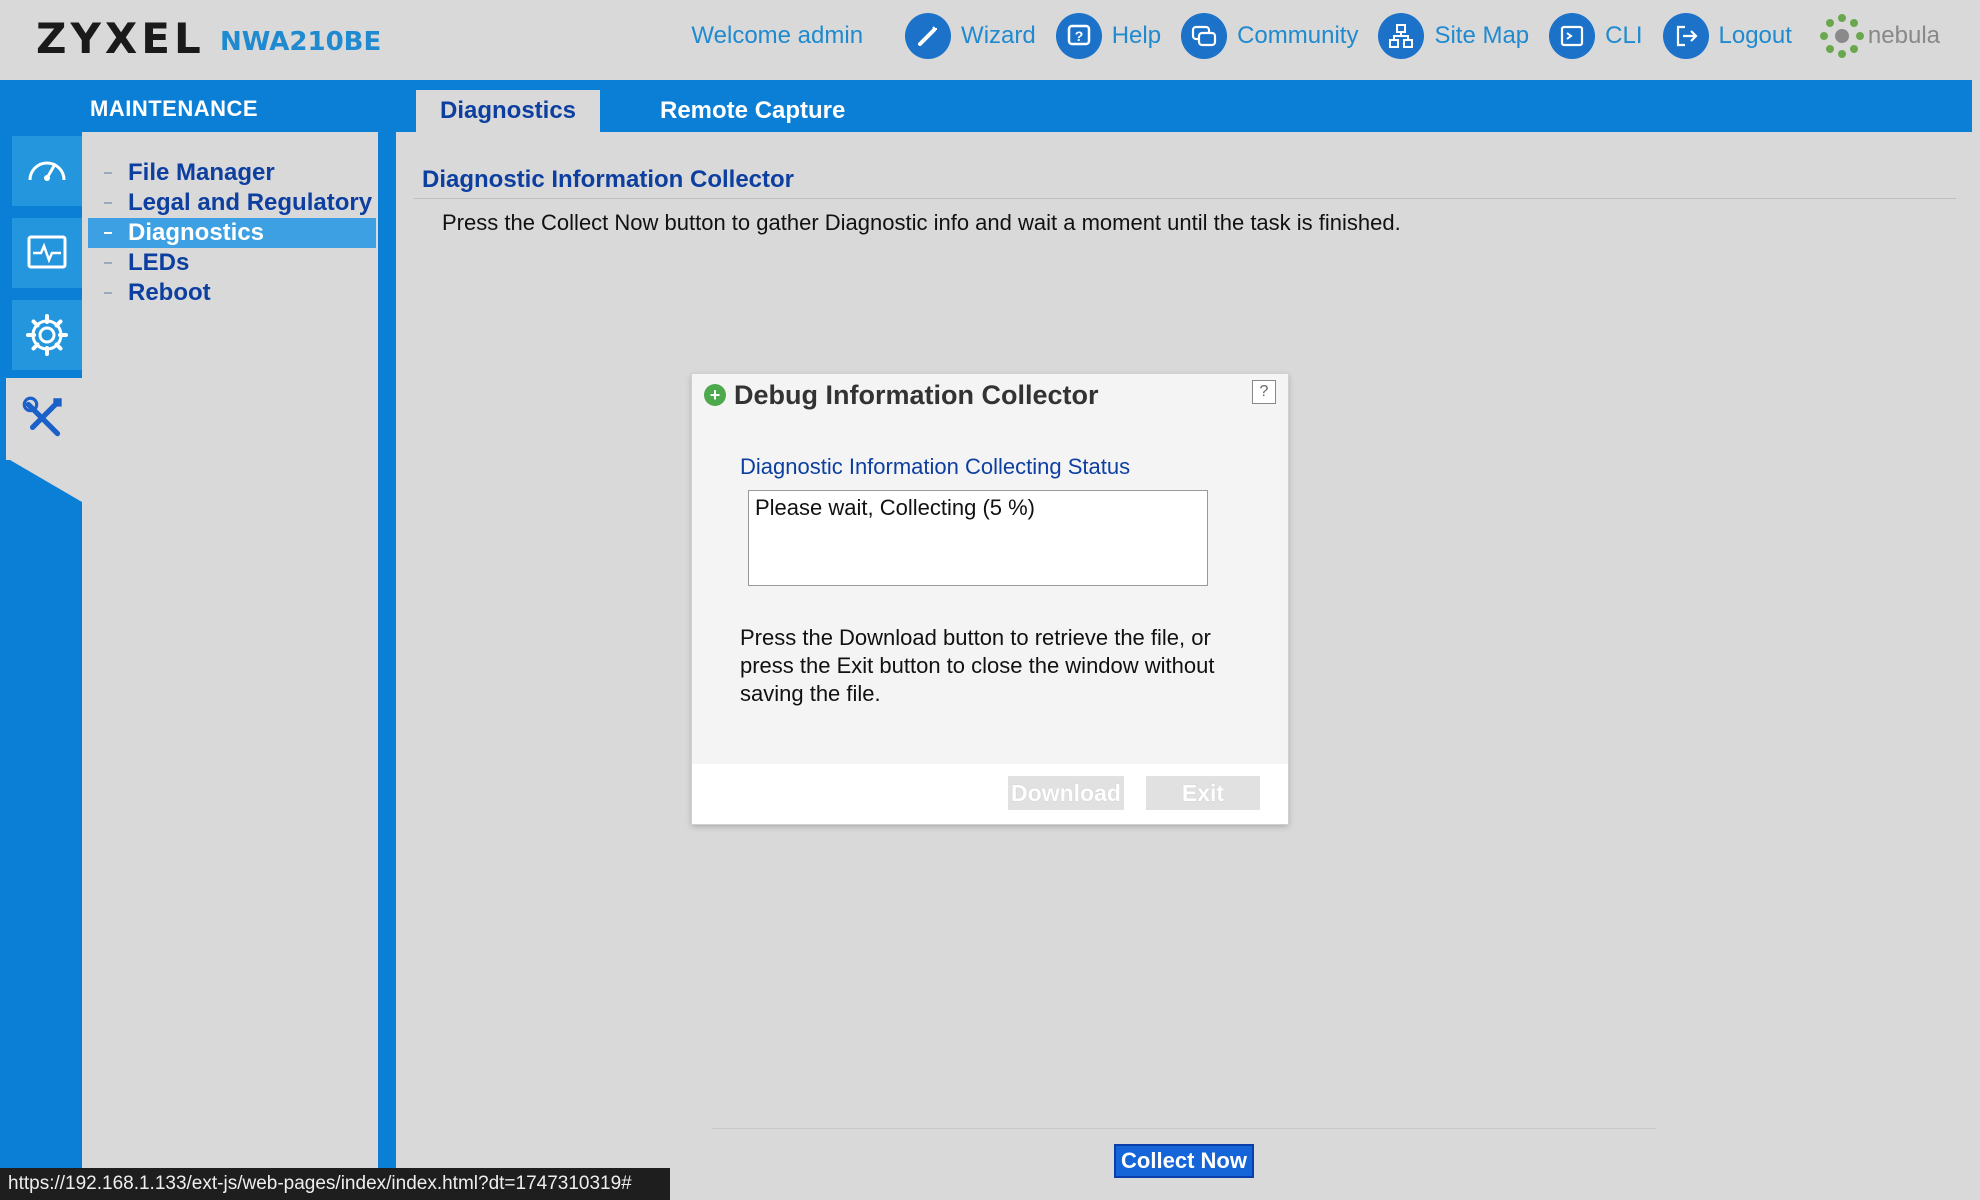 This screenshot has width=1980, height=1200. I want to click on tab-remote-capture: Remote Capture, so click(752, 111).